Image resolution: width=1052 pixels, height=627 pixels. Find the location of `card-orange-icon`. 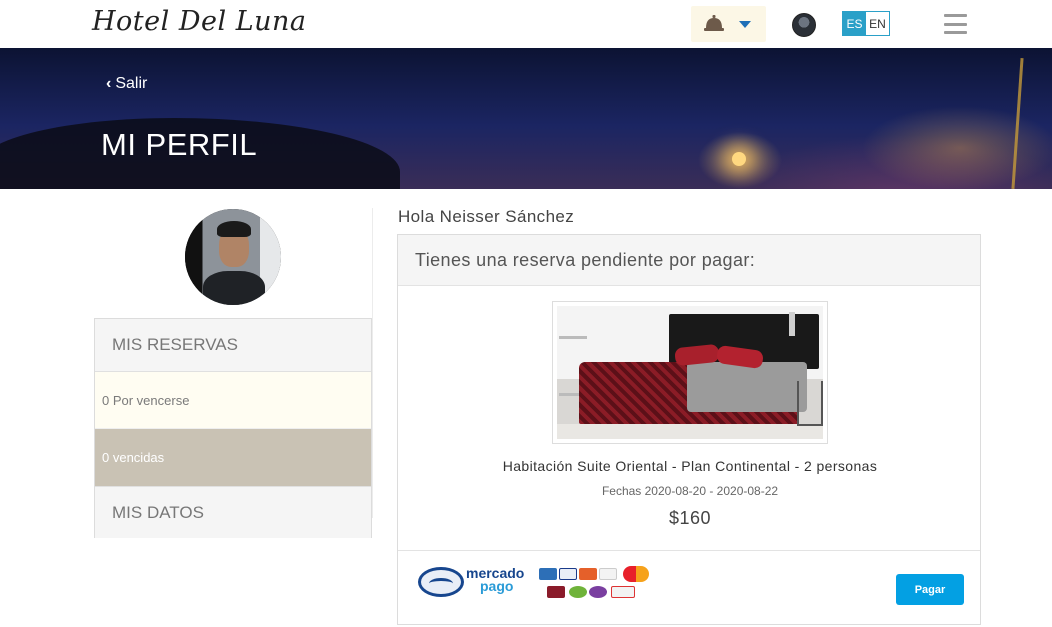

card-orange-icon is located at coordinates (588, 574).